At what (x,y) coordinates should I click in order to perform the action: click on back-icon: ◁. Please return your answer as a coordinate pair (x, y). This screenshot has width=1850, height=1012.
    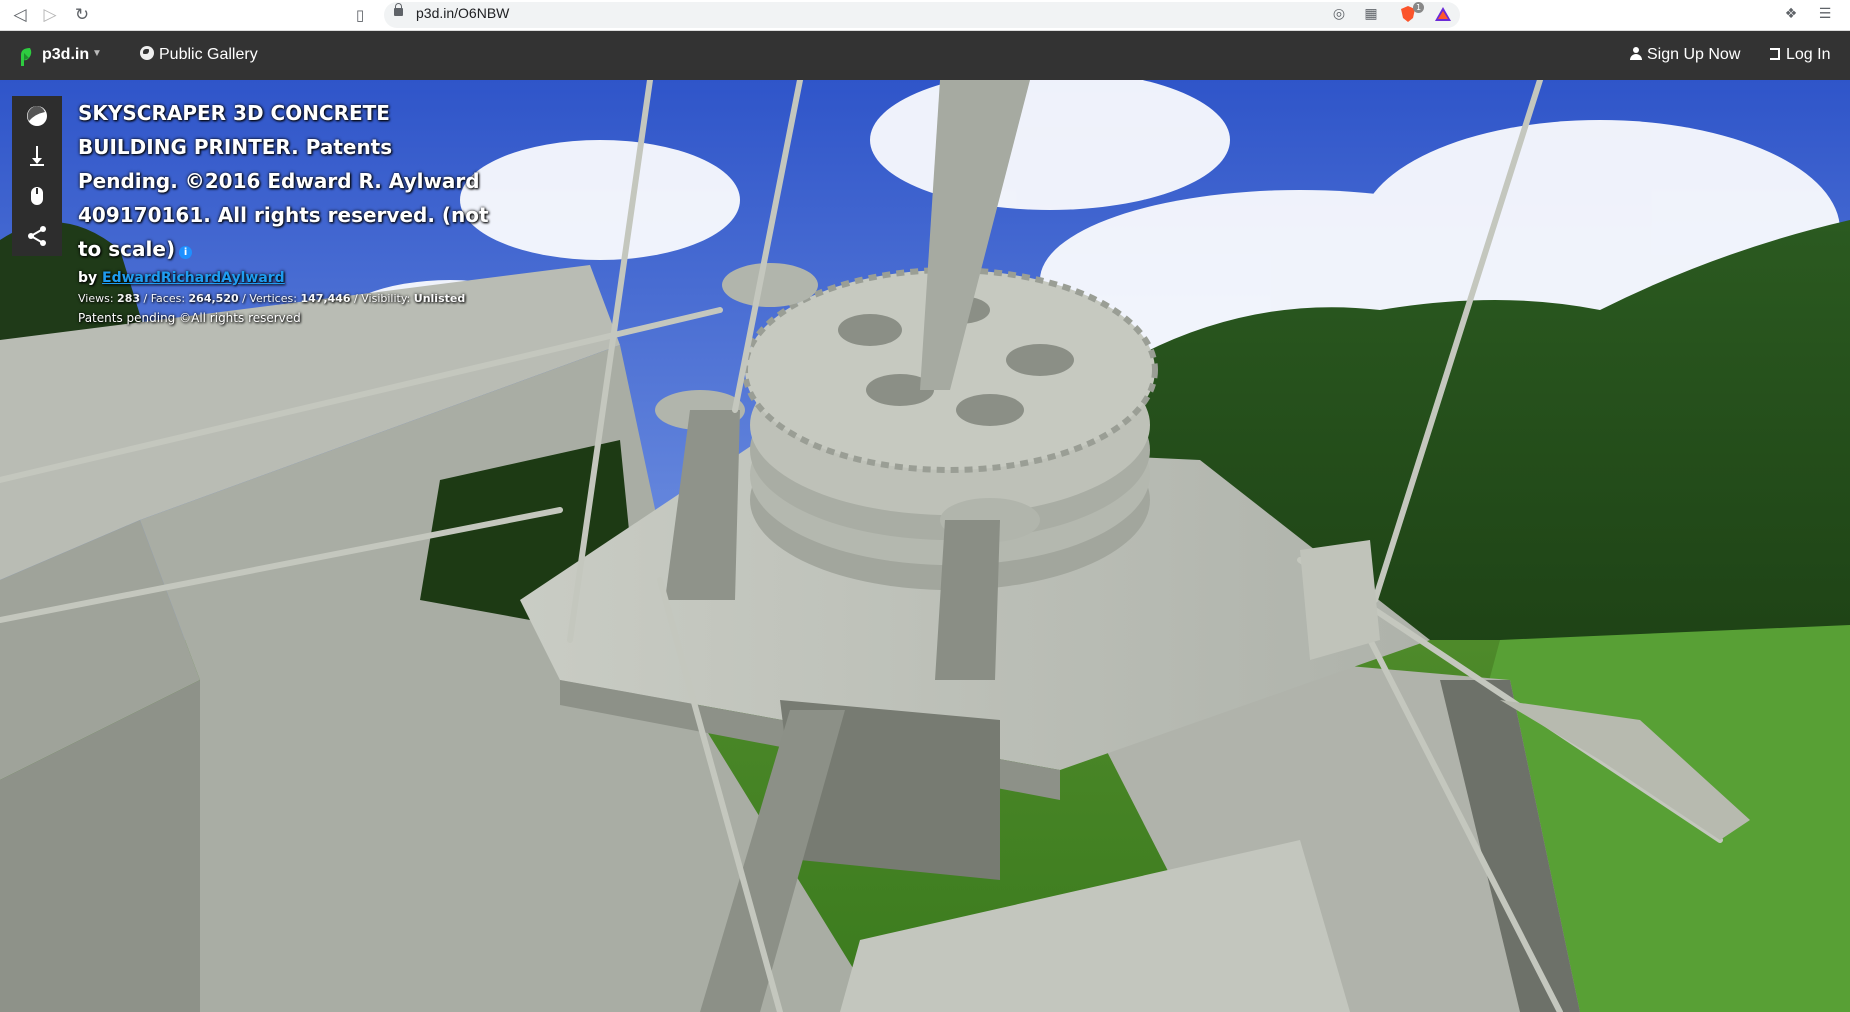
    Looking at the image, I should click on (20, 15).